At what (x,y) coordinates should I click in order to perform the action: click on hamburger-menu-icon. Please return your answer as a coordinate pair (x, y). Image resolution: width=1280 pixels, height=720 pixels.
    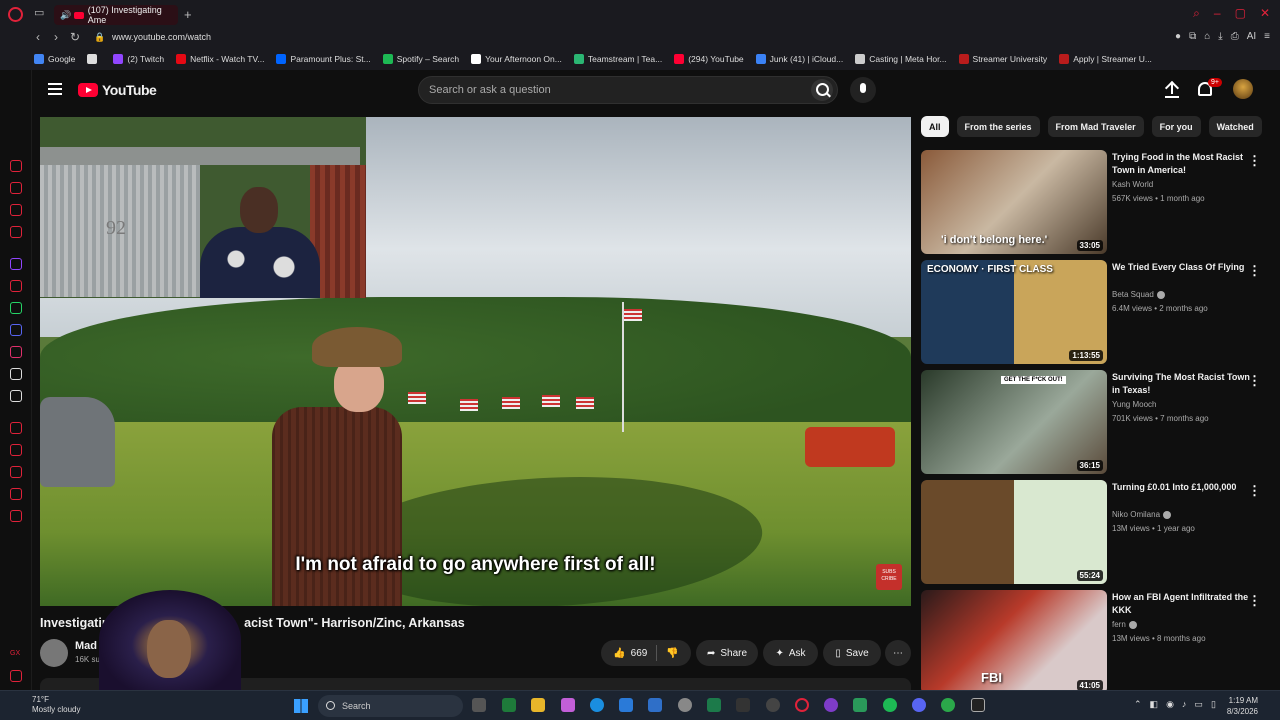
    Looking at the image, I should click on (55, 89).